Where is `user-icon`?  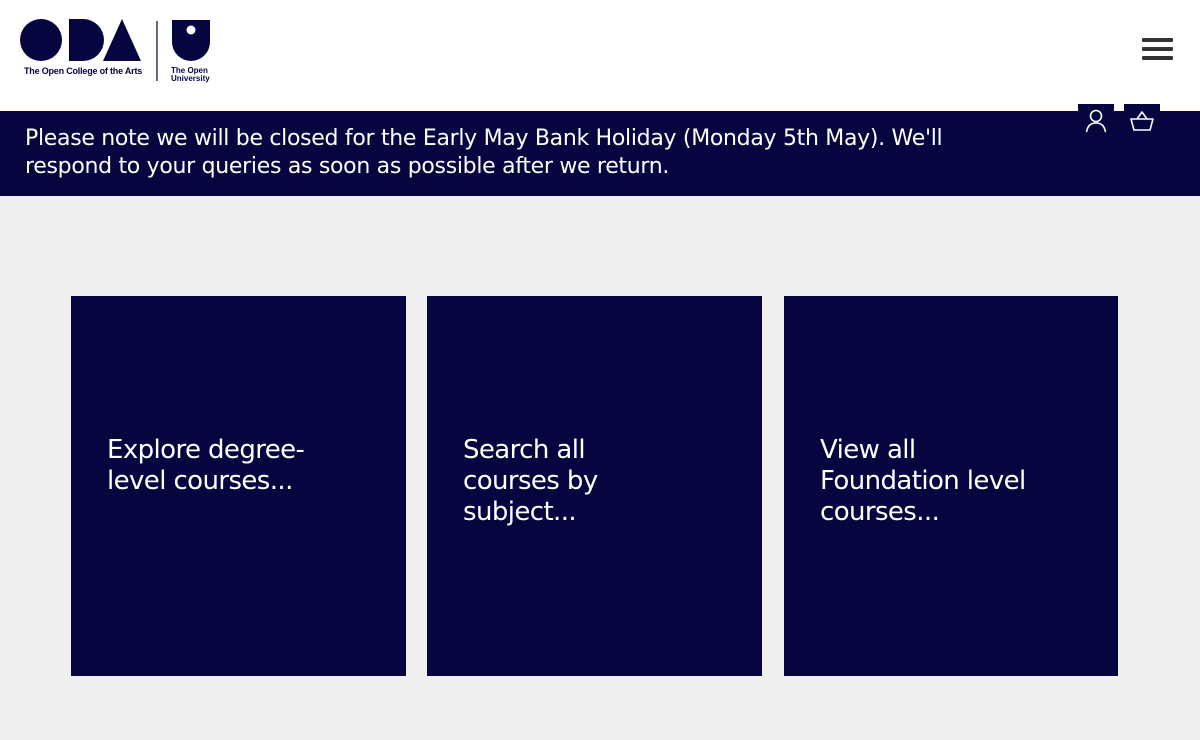 user-icon is located at coordinates (1096, 121).